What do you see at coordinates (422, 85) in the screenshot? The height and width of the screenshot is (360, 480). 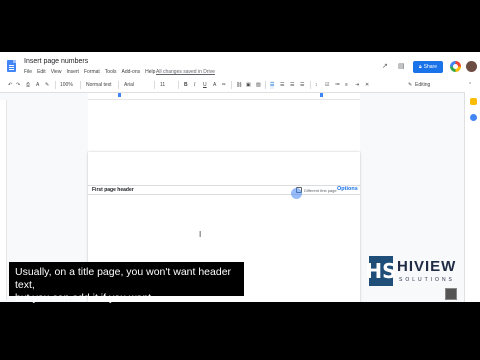 I see `editing-mode-select: Editing` at bounding box center [422, 85].